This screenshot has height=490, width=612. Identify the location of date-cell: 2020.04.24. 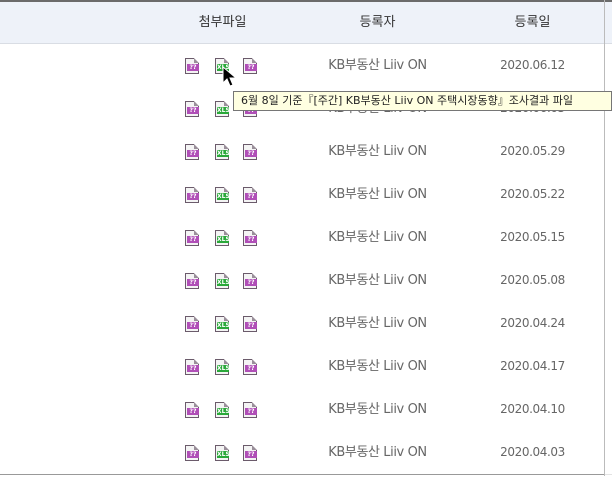
(532, 323).